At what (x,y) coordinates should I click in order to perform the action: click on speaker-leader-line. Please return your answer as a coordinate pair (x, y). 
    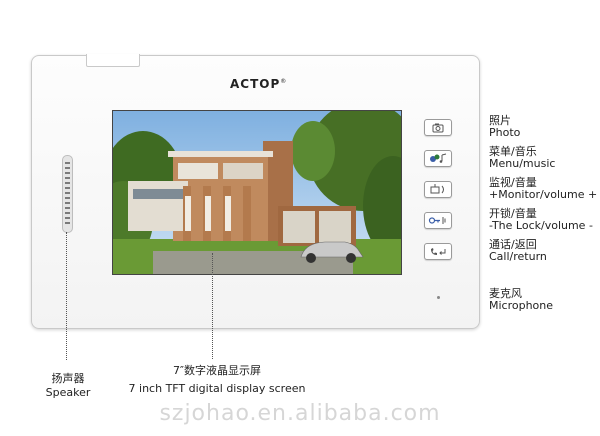
    Looking at the image, I should click on (66, 296).